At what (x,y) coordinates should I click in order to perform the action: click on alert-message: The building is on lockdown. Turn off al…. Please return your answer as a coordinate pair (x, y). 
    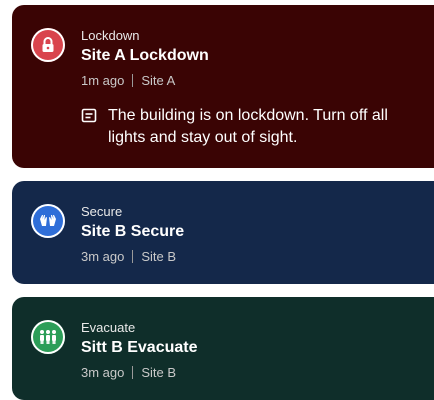
    Looking at the image, I should click on (251, 127).